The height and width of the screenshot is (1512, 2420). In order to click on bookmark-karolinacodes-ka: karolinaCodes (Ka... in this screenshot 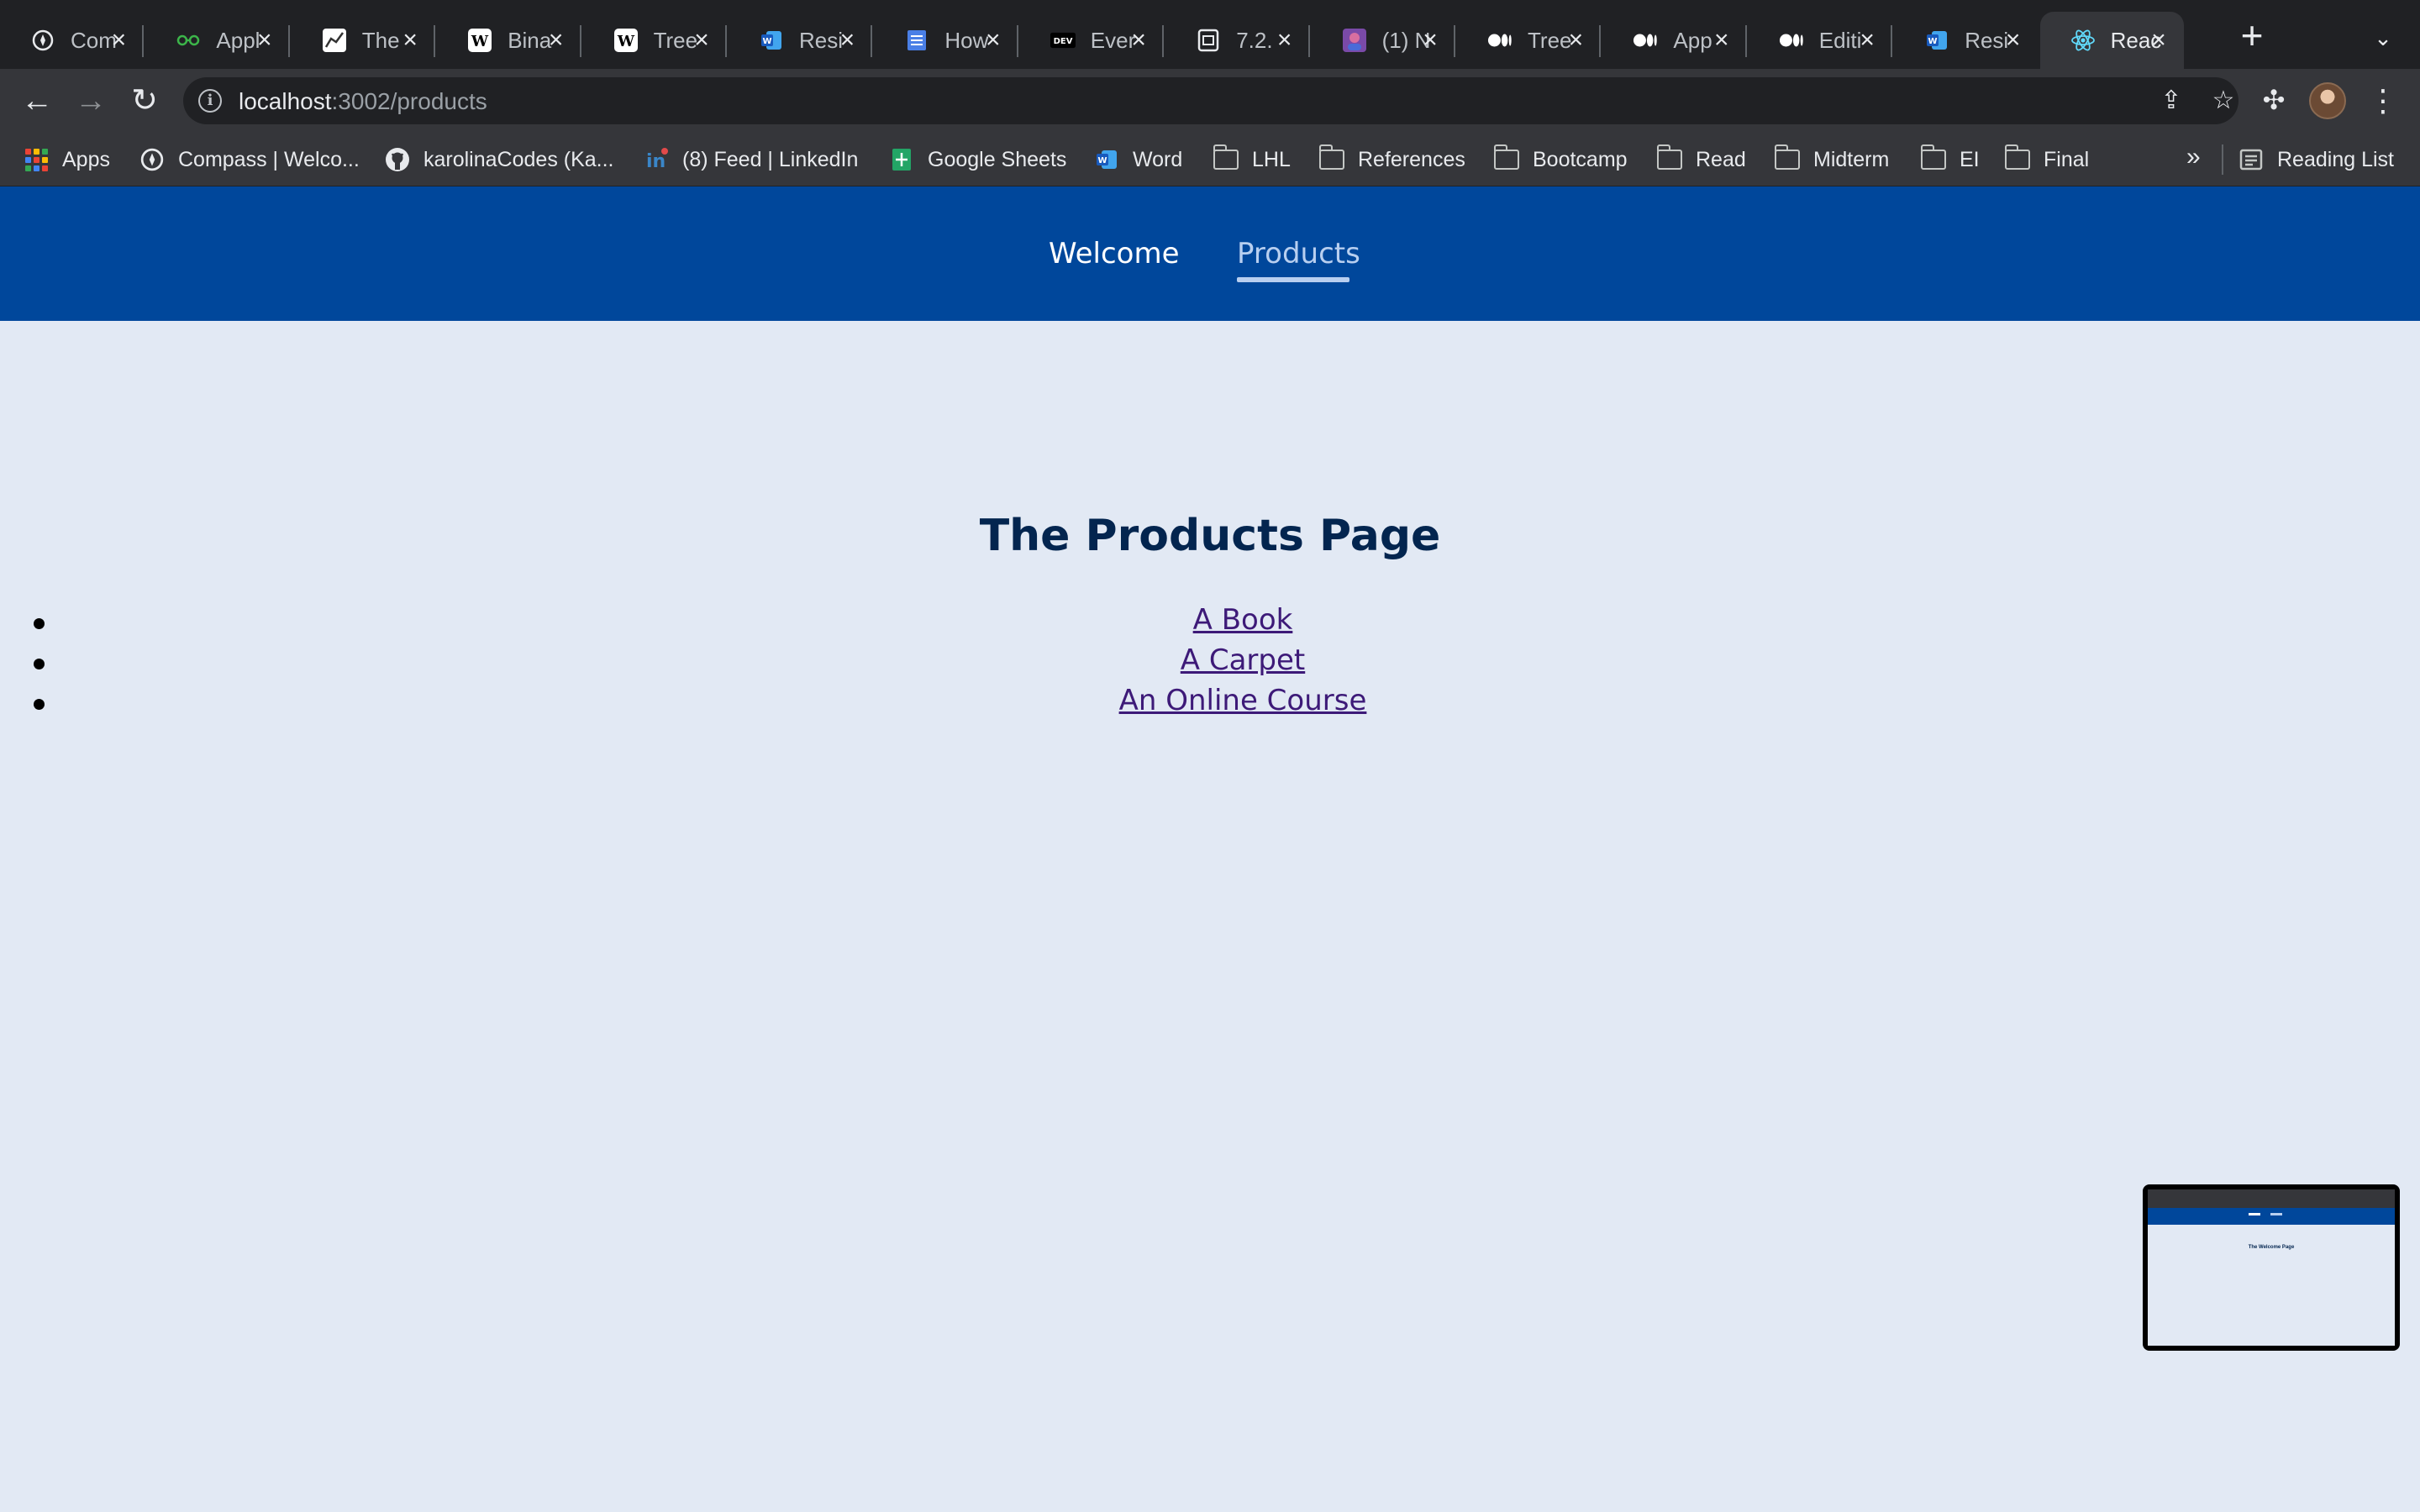, I will do `click(499, 159)`.